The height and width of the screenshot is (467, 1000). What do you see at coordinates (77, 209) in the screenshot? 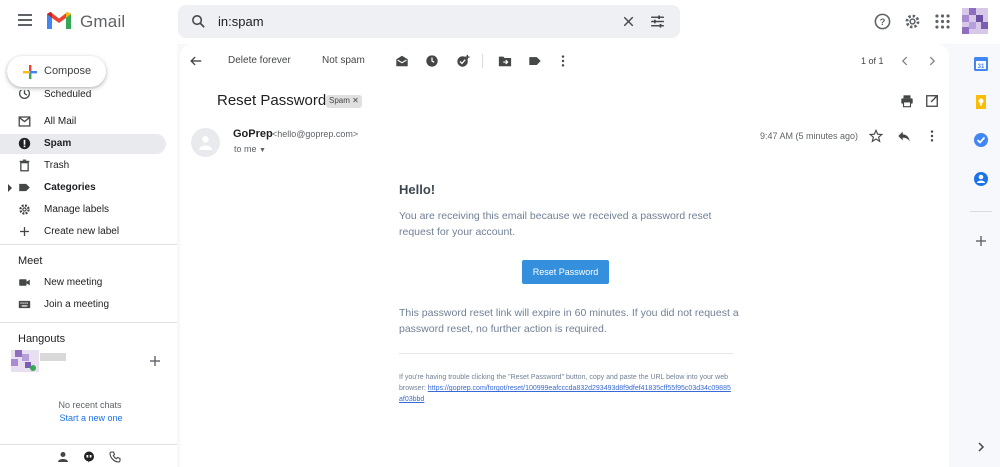
I see `sidebar-item-label: Manage labels` at bounding box center [77, 209].